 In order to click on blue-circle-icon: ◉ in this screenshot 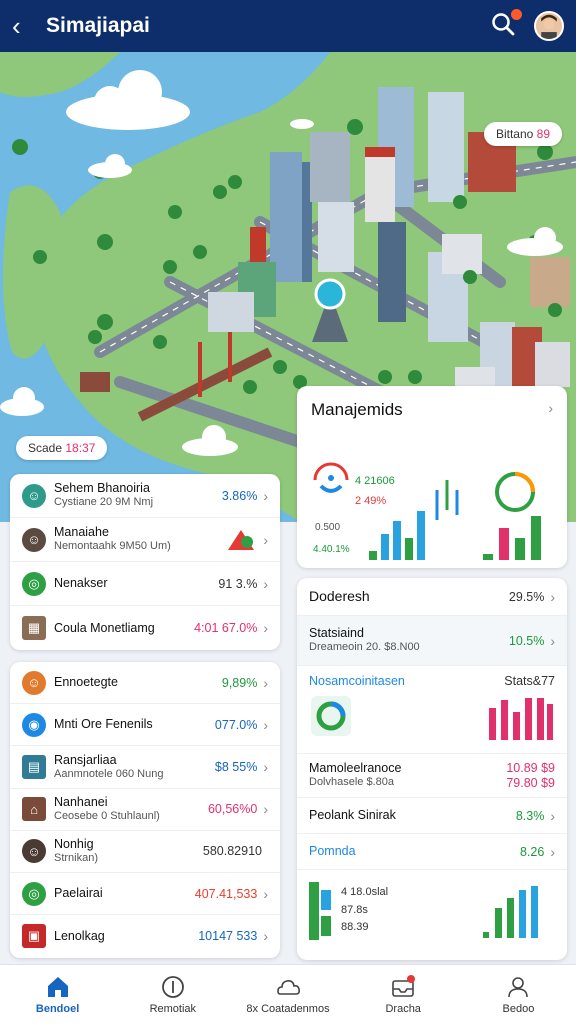, I will do `click(34, 724)`.